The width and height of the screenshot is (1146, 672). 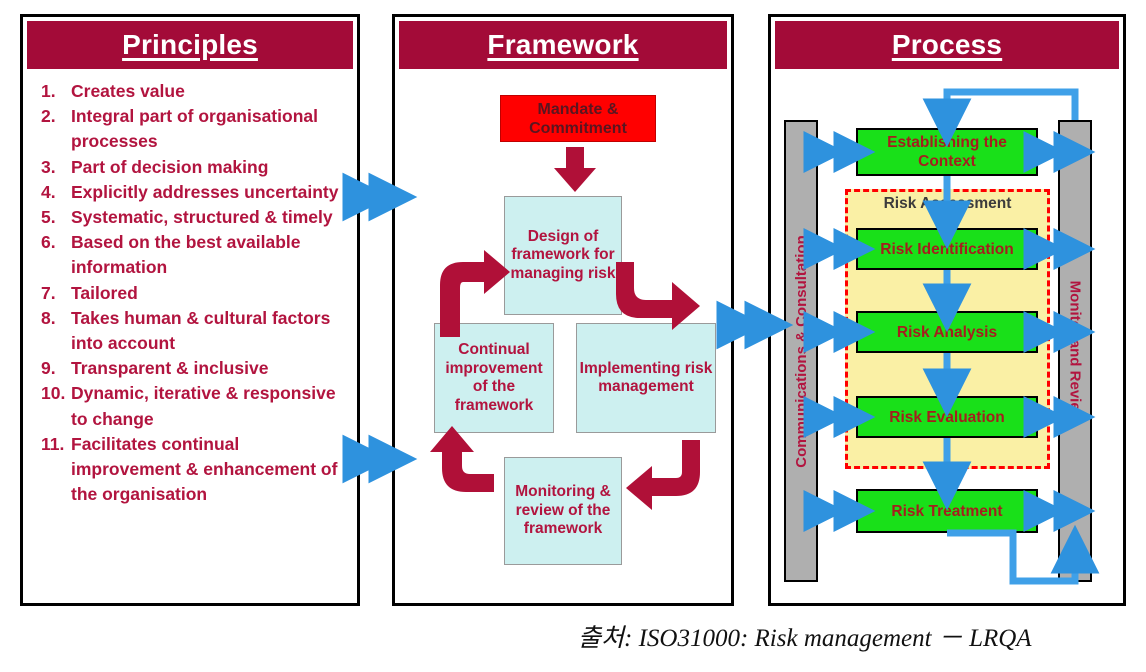 What do you see at coordinates (48, 191) in the screenshot?
I see `list-item-number: 4.` at bounding box center [48, 191].